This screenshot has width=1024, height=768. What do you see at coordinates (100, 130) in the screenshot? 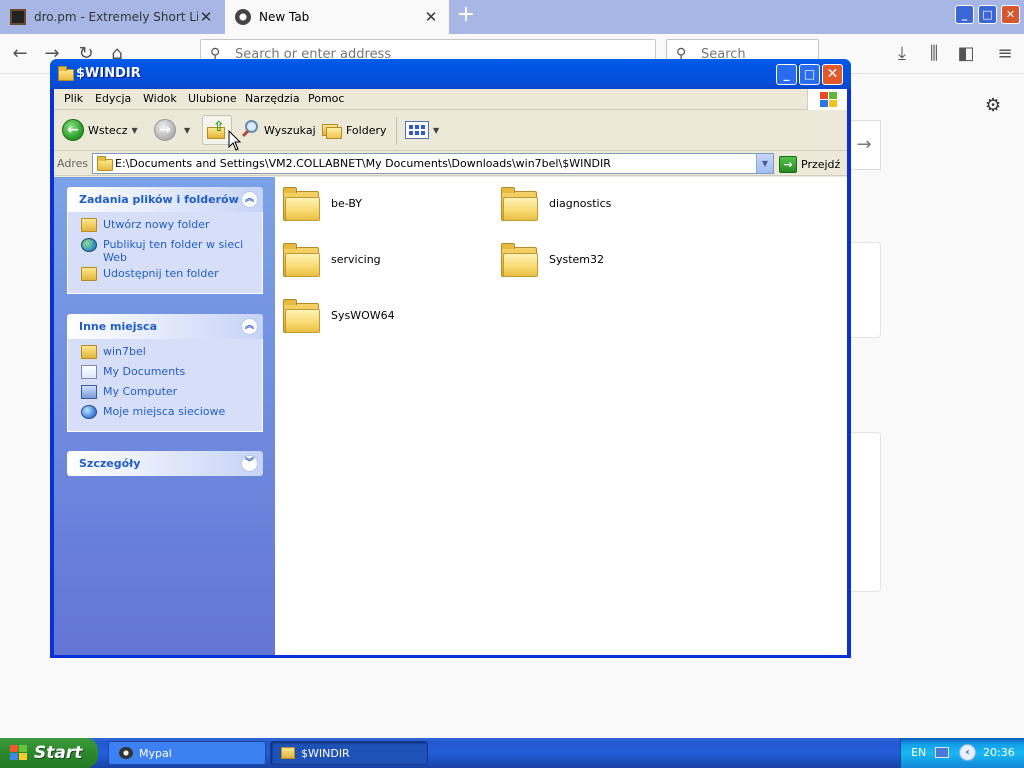
I see `back-button: ← Wstecz ▼` at bounding box center [100, 130].